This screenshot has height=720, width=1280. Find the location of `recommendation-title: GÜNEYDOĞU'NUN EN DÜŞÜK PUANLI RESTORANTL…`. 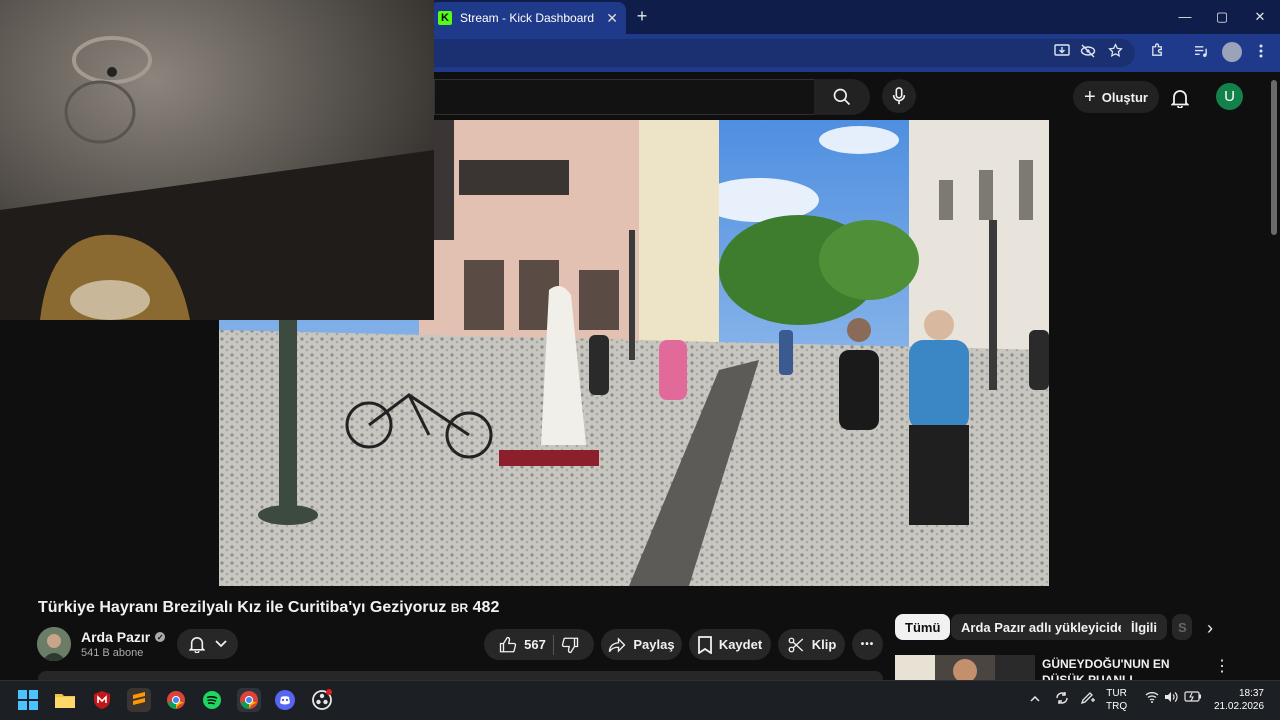

recommendation-title: GÜNEYDOĞU'NUN EN DÜŞÜK PUANLI RESTORANTL… is located at coordinates (1127, 668).